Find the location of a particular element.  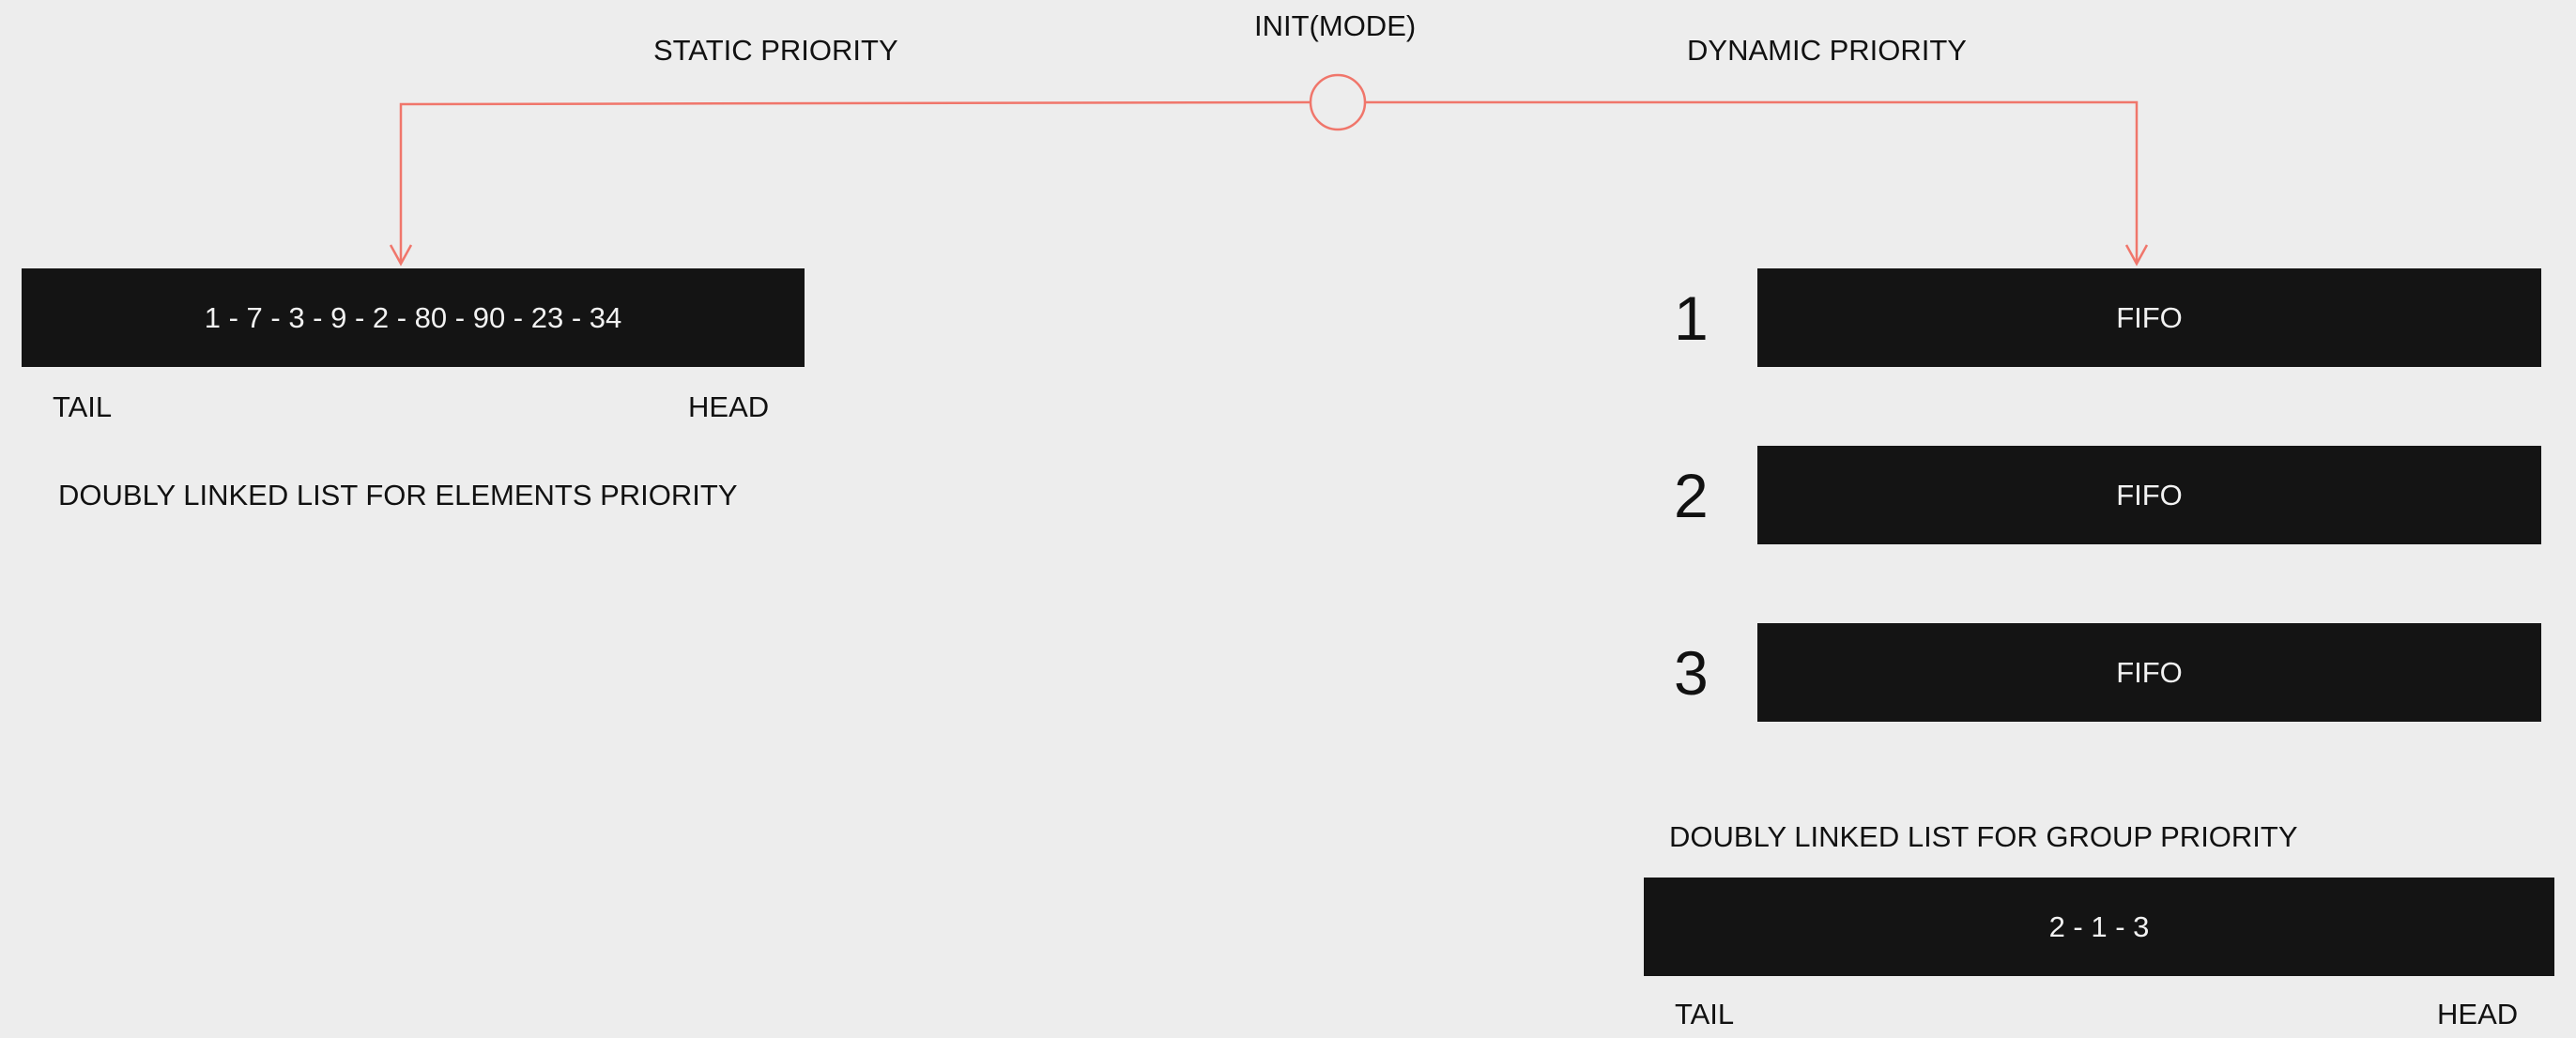

init-mode-node is located at coordinates (1338, 102).